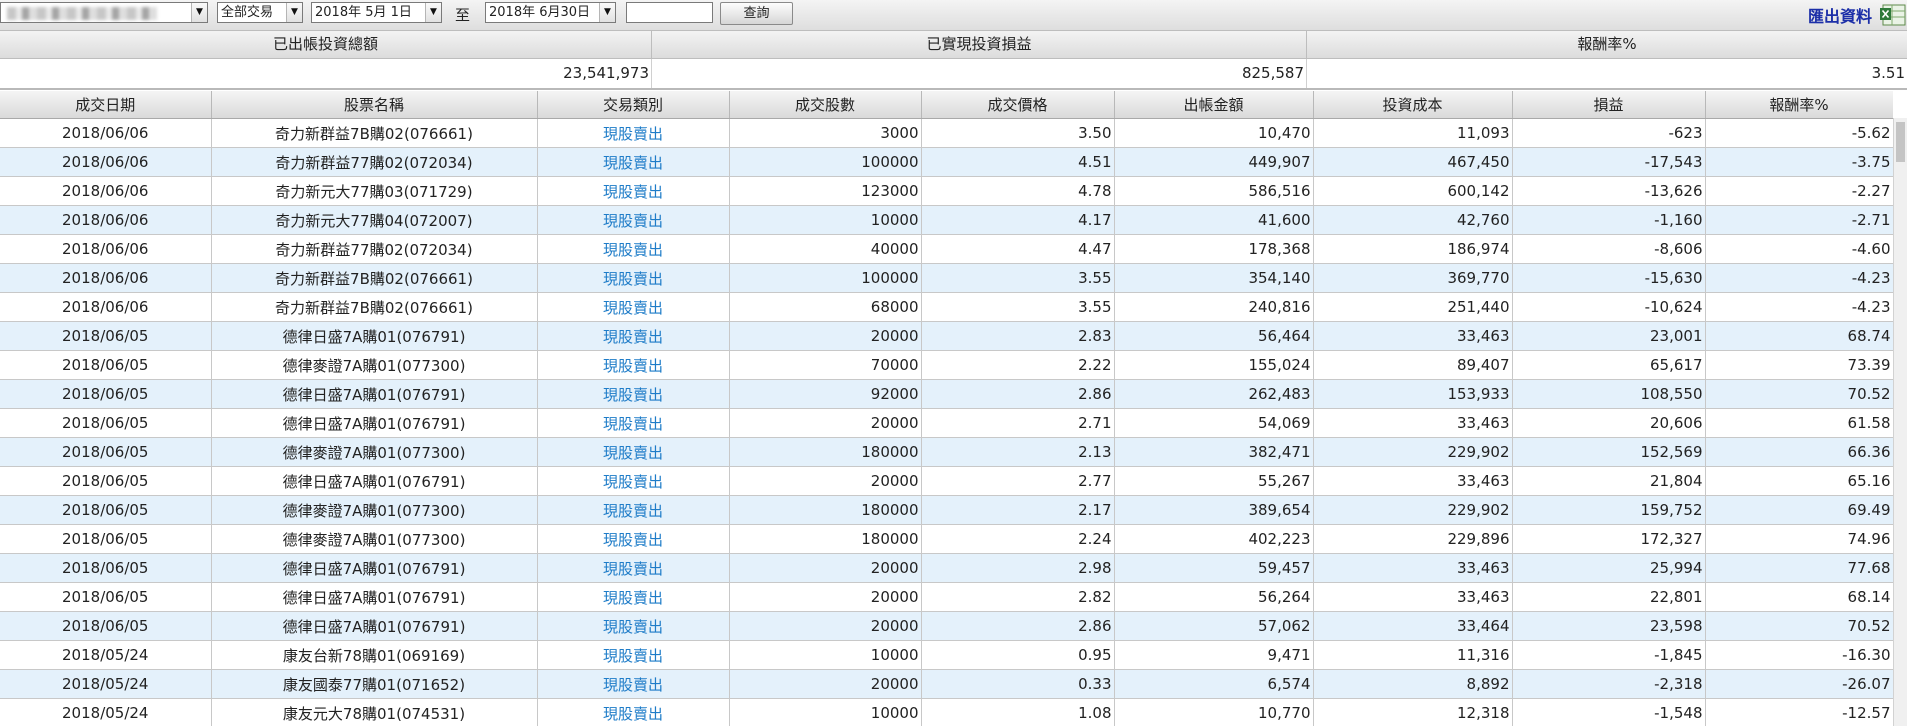 The height and width of the screenshot is (726, 1907). What do you see at coordinates (825, 452) in the screenshot?
I see `cell-shares: 180000` at bounding box center [825, 452].